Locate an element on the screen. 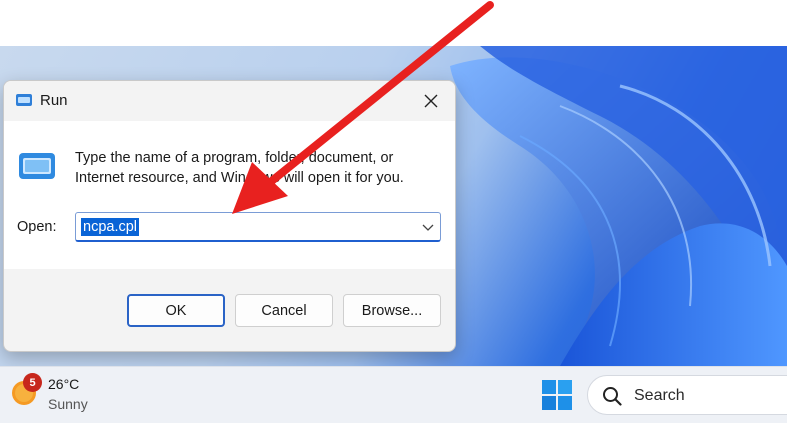 The image size is (787, 423). run-icon is located at coordinates (24, 100).